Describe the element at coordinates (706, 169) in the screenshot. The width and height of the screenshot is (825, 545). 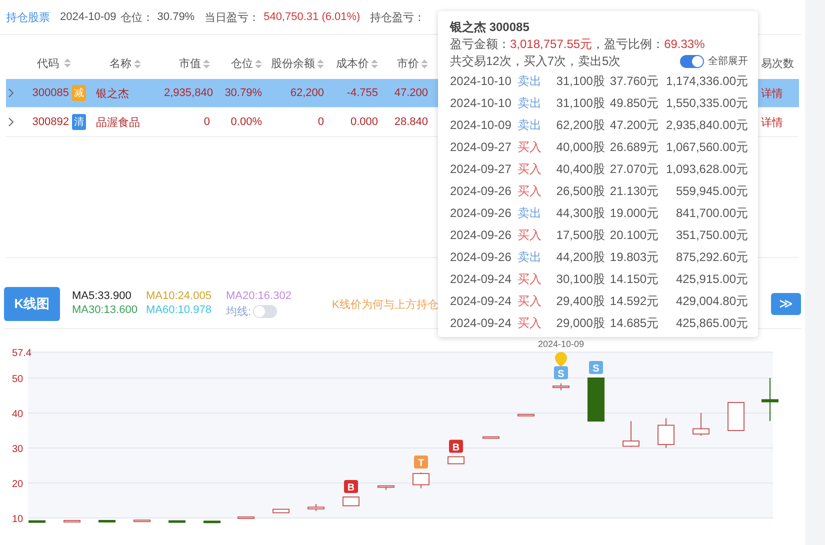
I see `trade-amount: 1,093,628.00元` at that location.